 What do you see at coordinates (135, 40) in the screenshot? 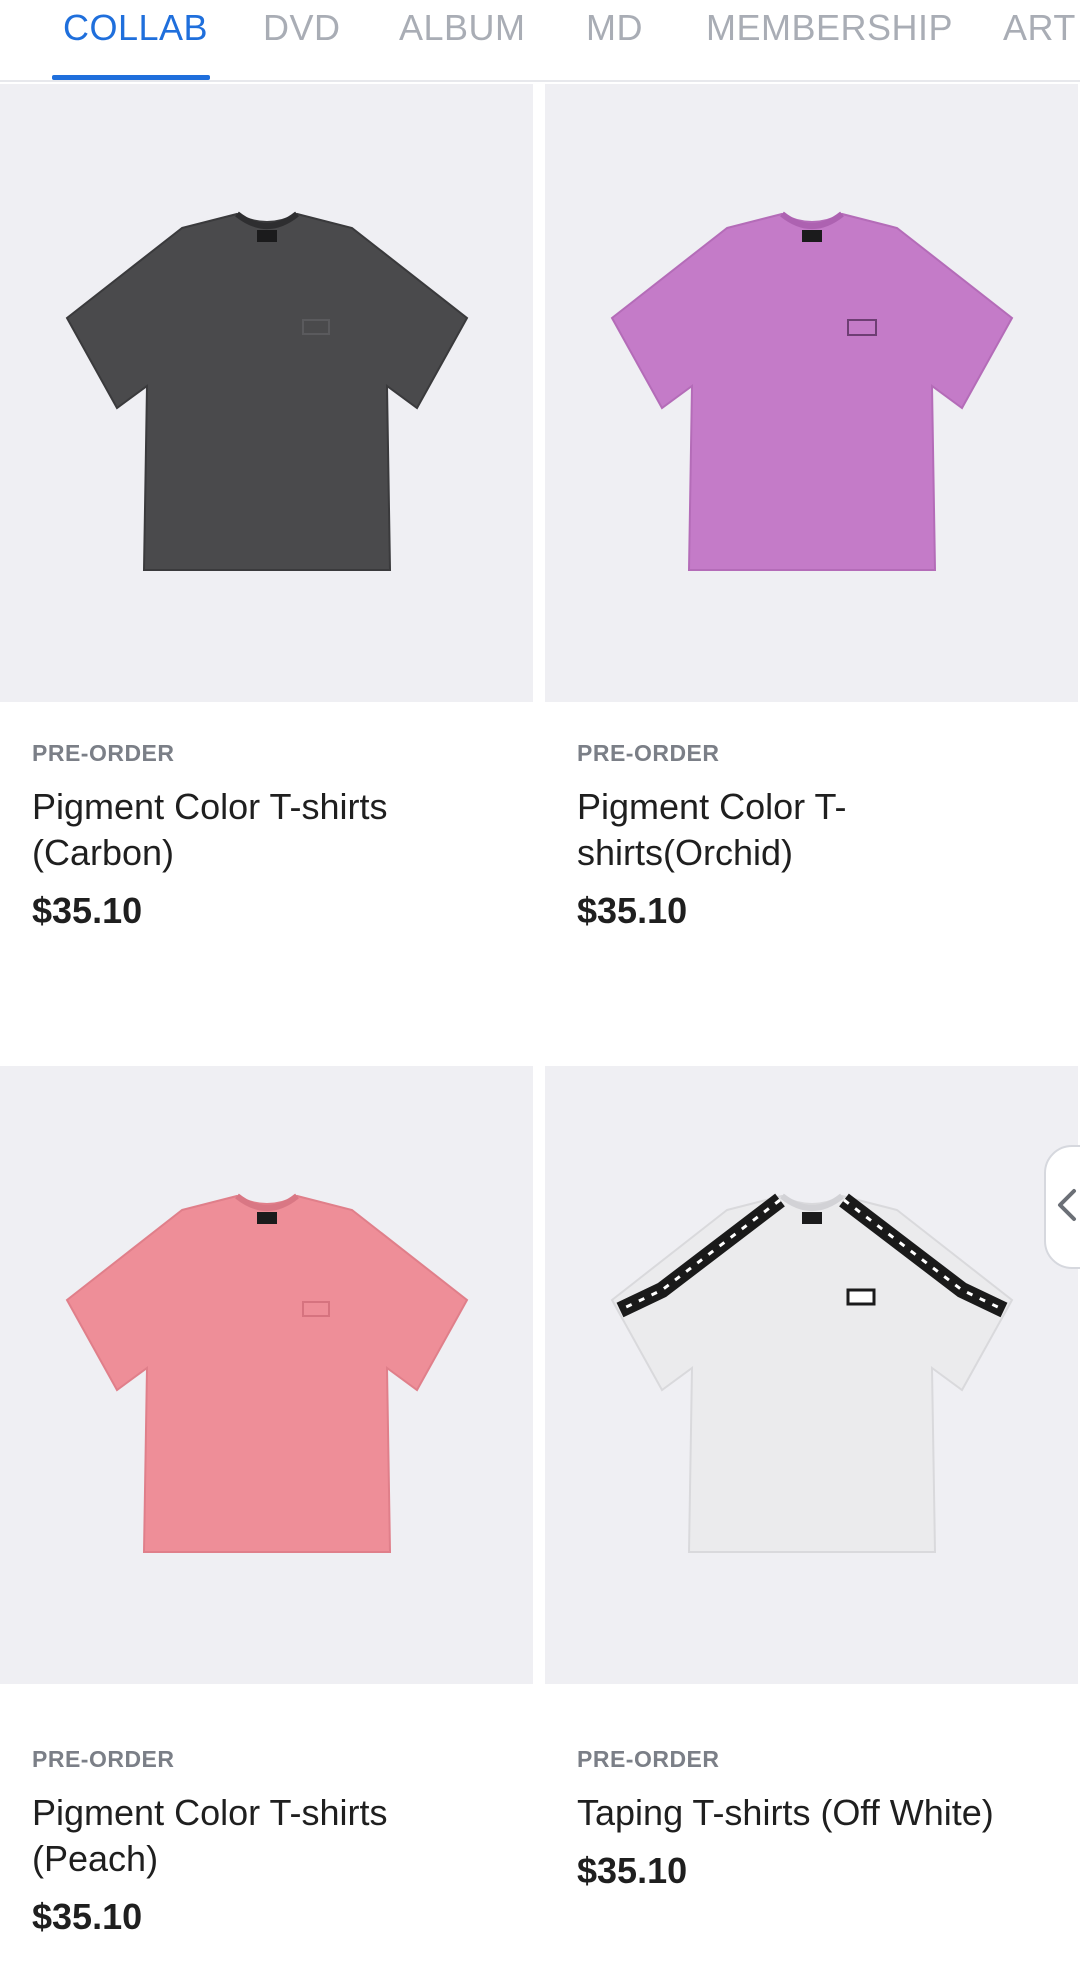
I see `tab-collab: COLLAB` at bounding box center [135, 40].